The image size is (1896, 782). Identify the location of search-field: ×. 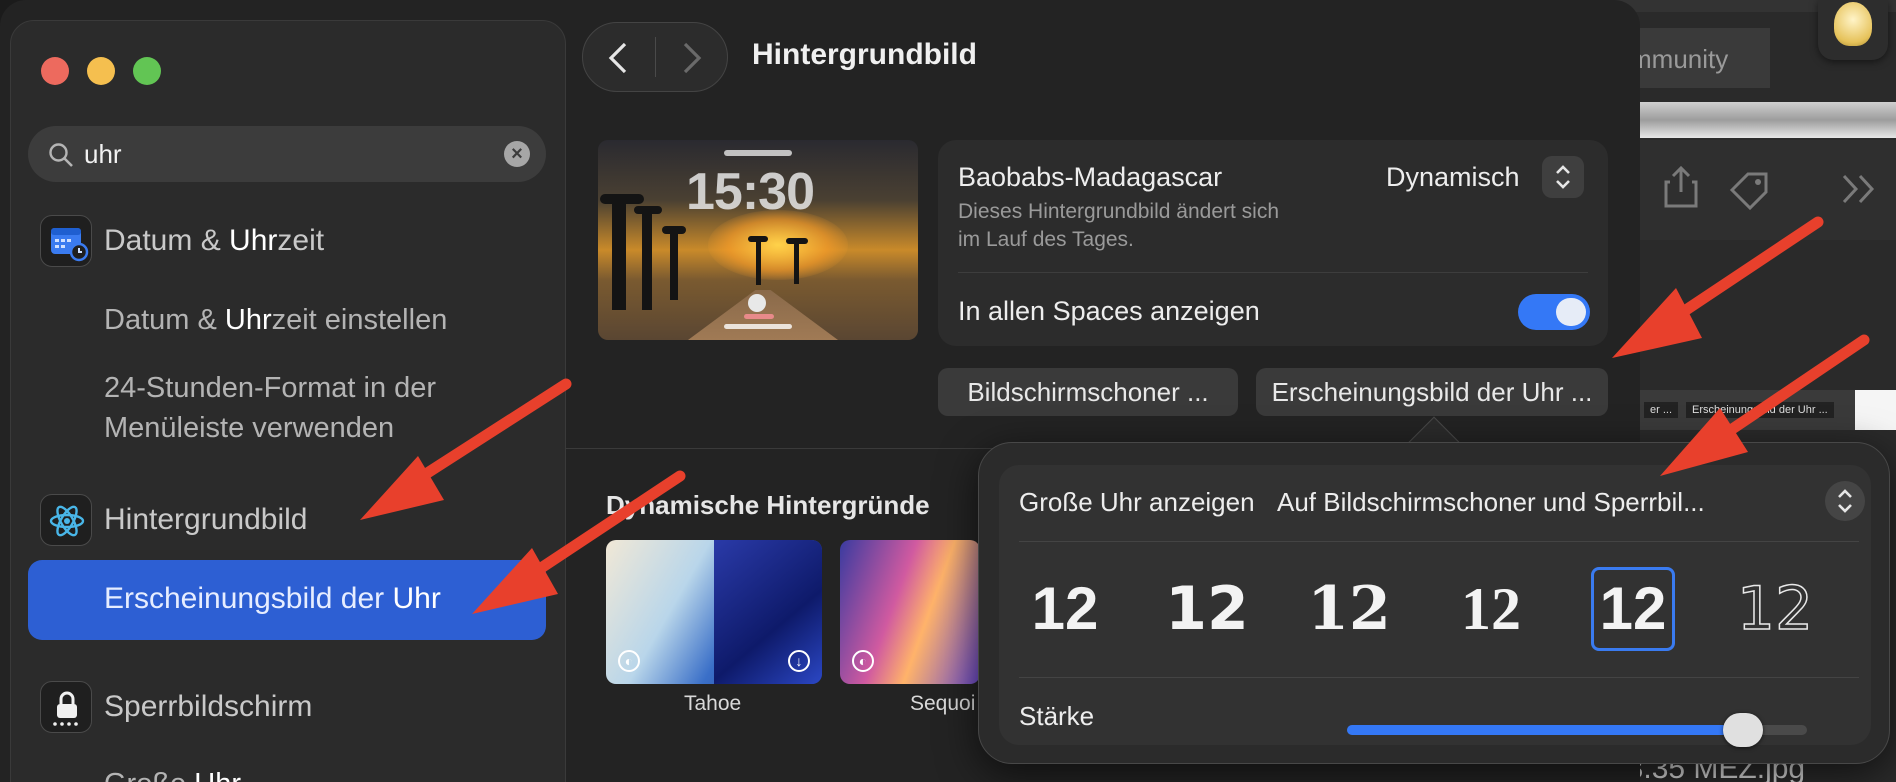
(287, 154).